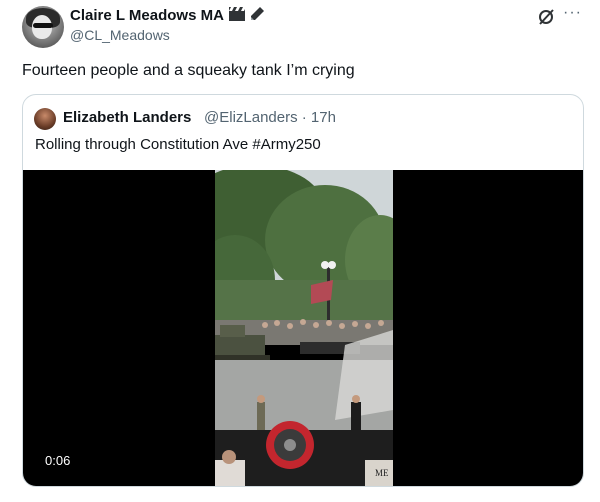 This screenshot has width=600, height=502. Describe the element at coordinates (58, 460) in the screenshot. I see `video-duration: 0:06` at that location.